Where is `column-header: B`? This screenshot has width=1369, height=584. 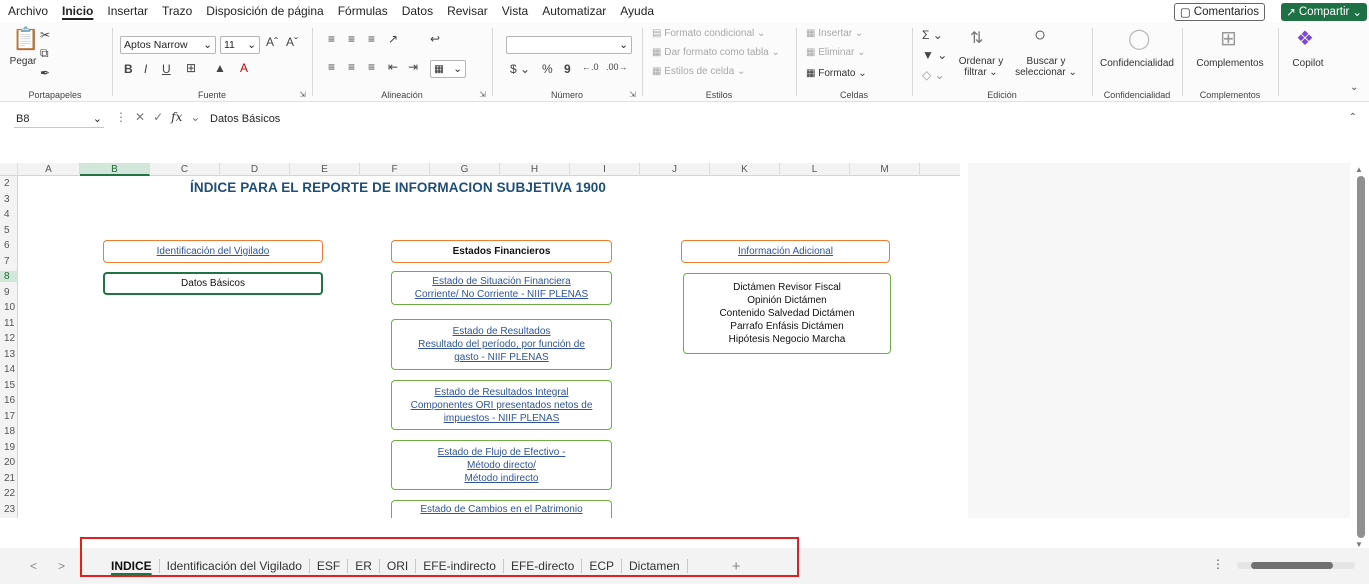
column-header: B is located at coordinates (115, 169).